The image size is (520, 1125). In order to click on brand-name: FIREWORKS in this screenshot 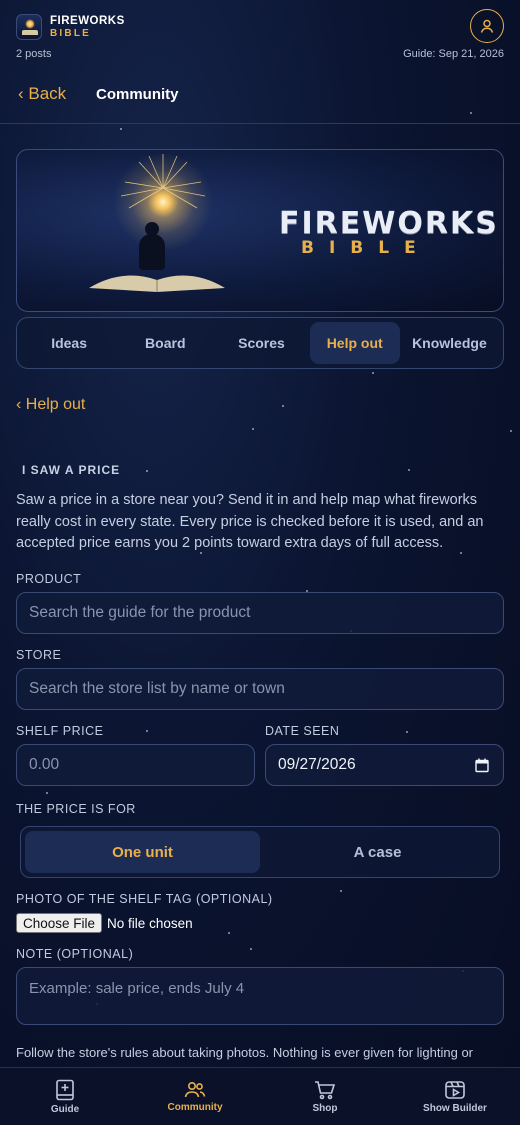, I will do `click(87, 21)`.